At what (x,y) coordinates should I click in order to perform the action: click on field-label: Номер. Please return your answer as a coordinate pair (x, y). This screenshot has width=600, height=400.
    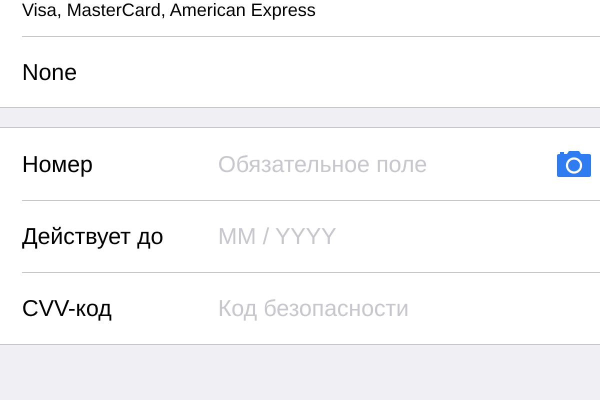
    Looking at the image, I should click on (58, 164).